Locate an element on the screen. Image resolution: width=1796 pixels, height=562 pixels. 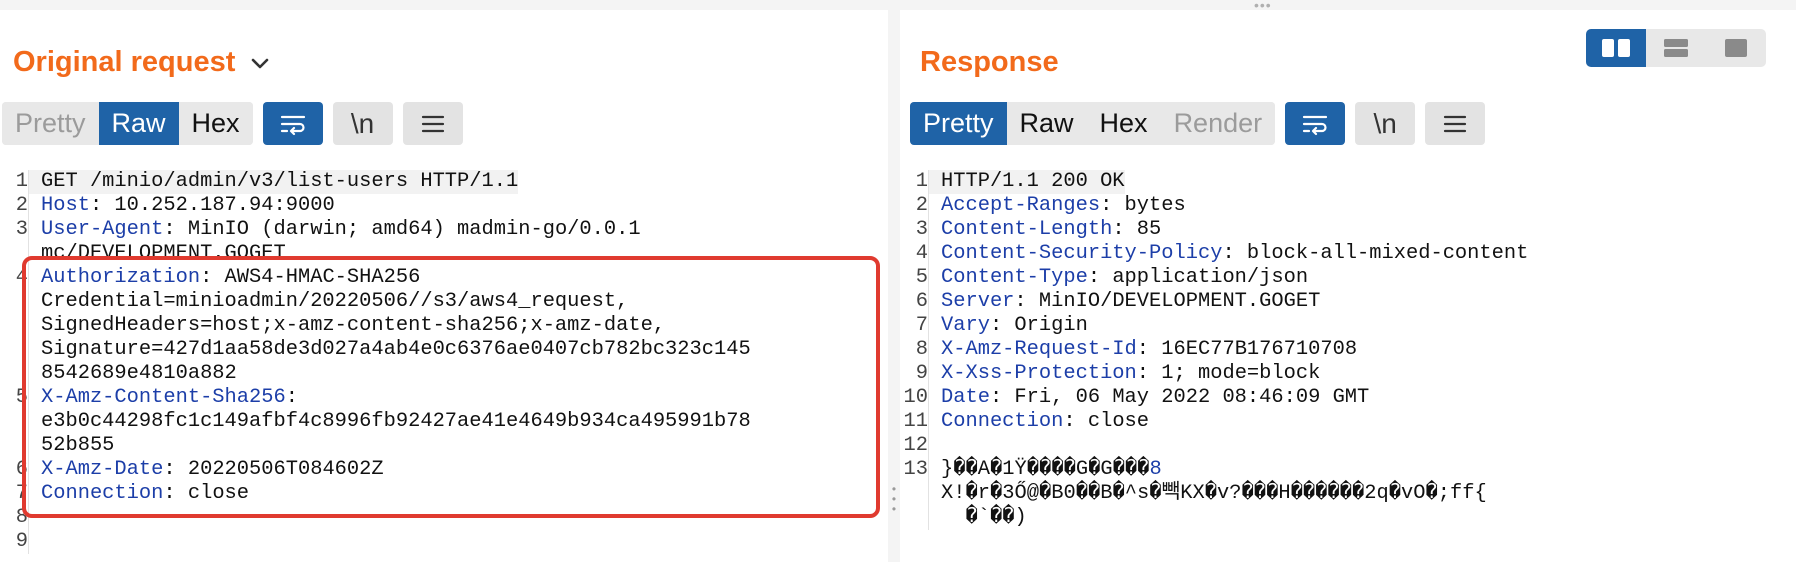
line-content: �`��) is located at coordinates (977, 518).